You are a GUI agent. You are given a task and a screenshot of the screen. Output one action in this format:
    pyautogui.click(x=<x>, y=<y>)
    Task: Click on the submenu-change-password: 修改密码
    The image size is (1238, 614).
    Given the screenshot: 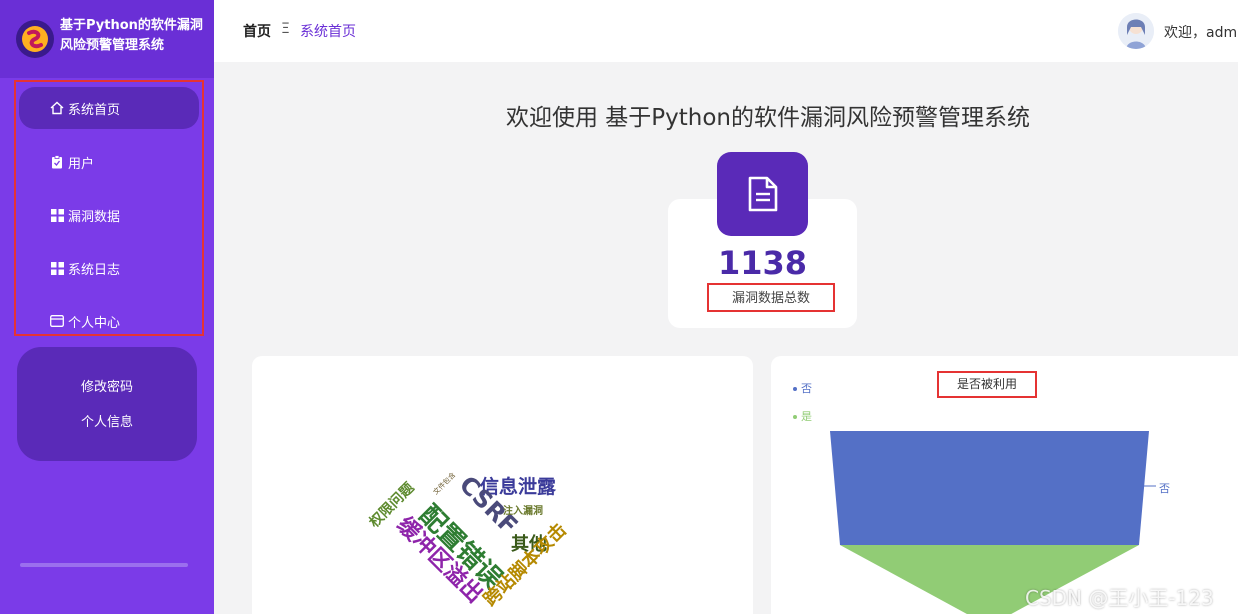 What is the action you would take?
    pyautogui.click(x=107, y=385)
    